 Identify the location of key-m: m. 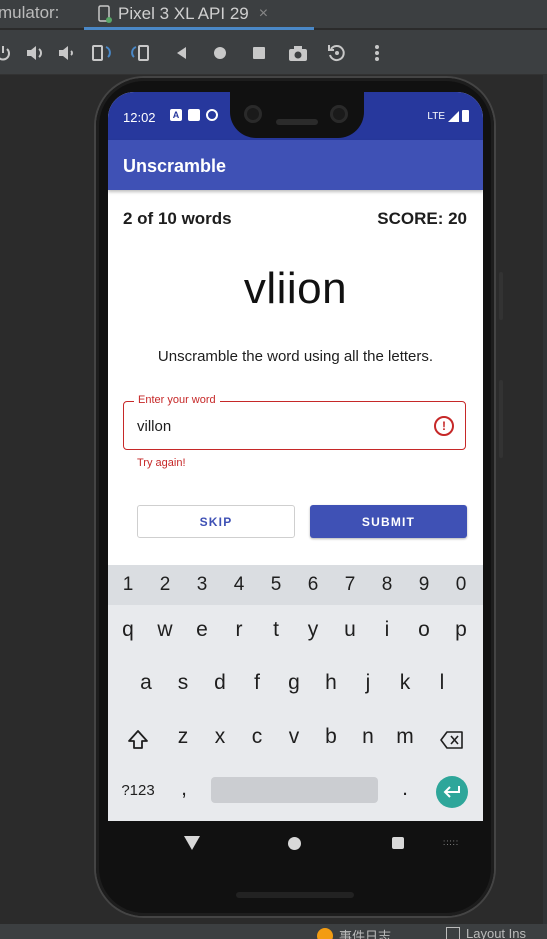
(405, 737).